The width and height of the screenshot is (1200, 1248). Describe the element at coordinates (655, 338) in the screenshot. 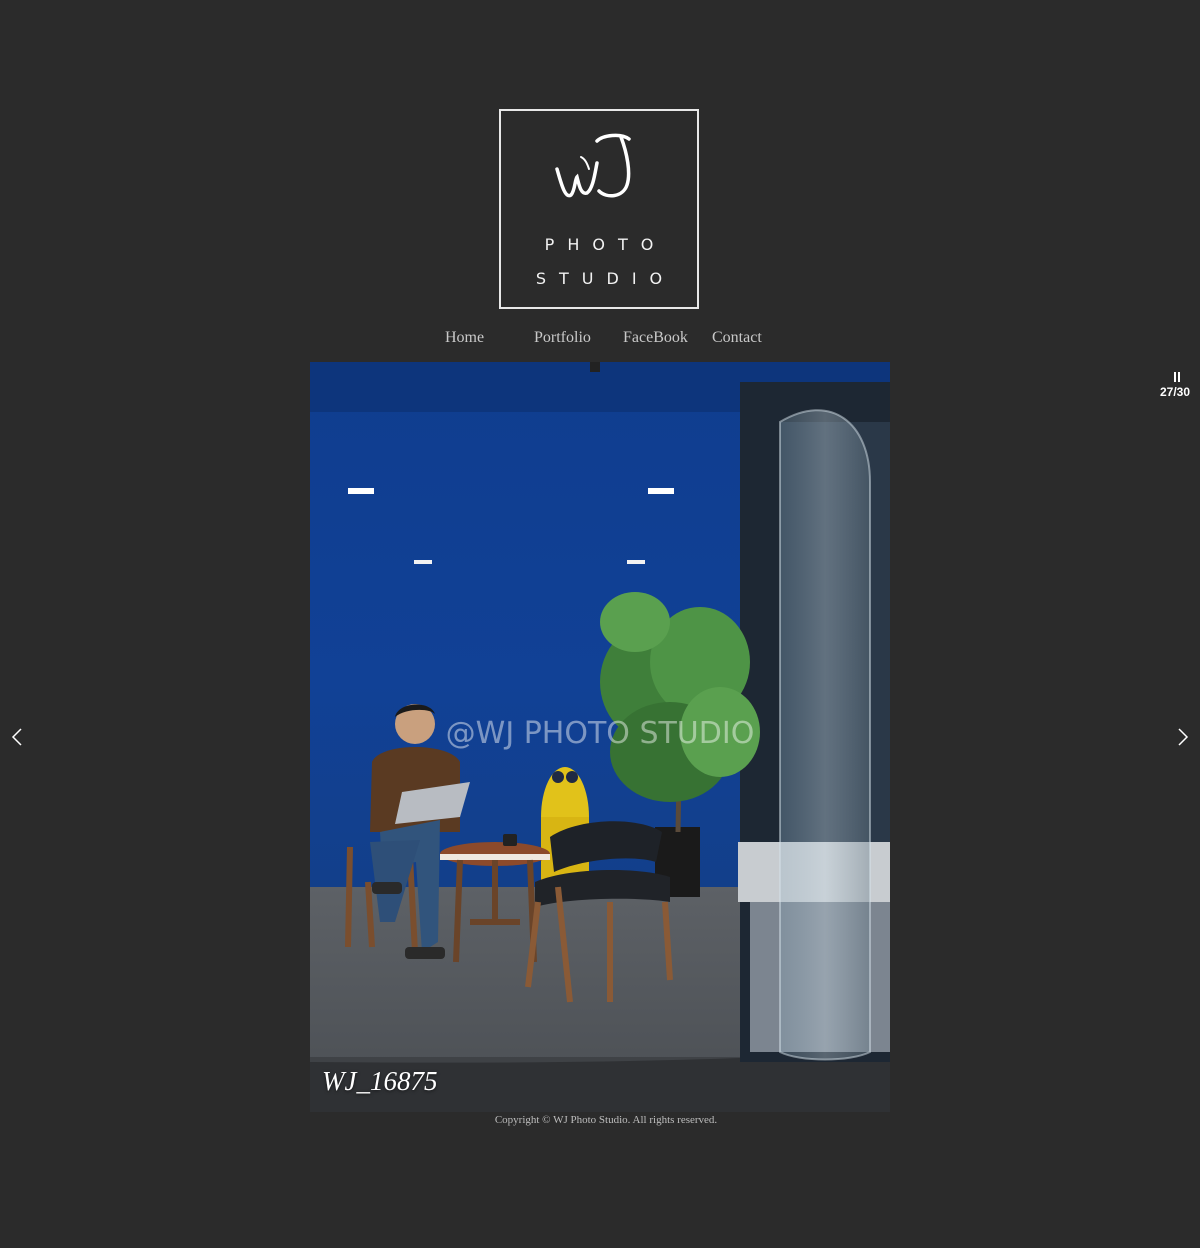

I see `nav-facebook: FaceBook` at that location.